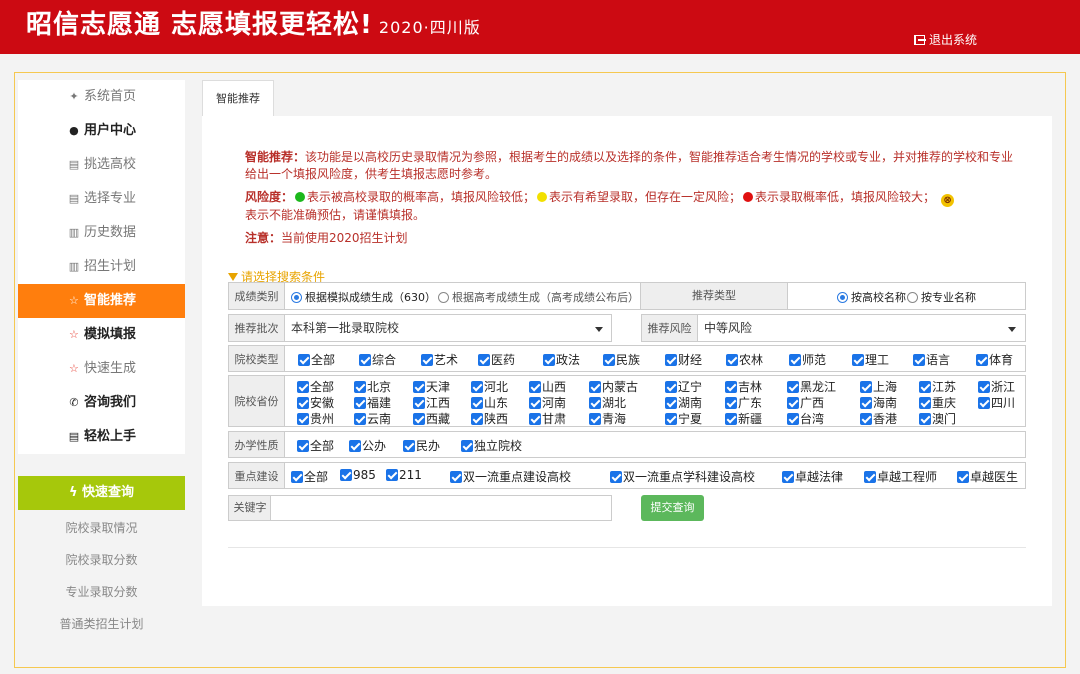 The width and height of the screenshot is (1080, 674). Describe the element at coordinates (931, 359) in the screenshot. I see `school-type-checkbox: 语言` at that location.